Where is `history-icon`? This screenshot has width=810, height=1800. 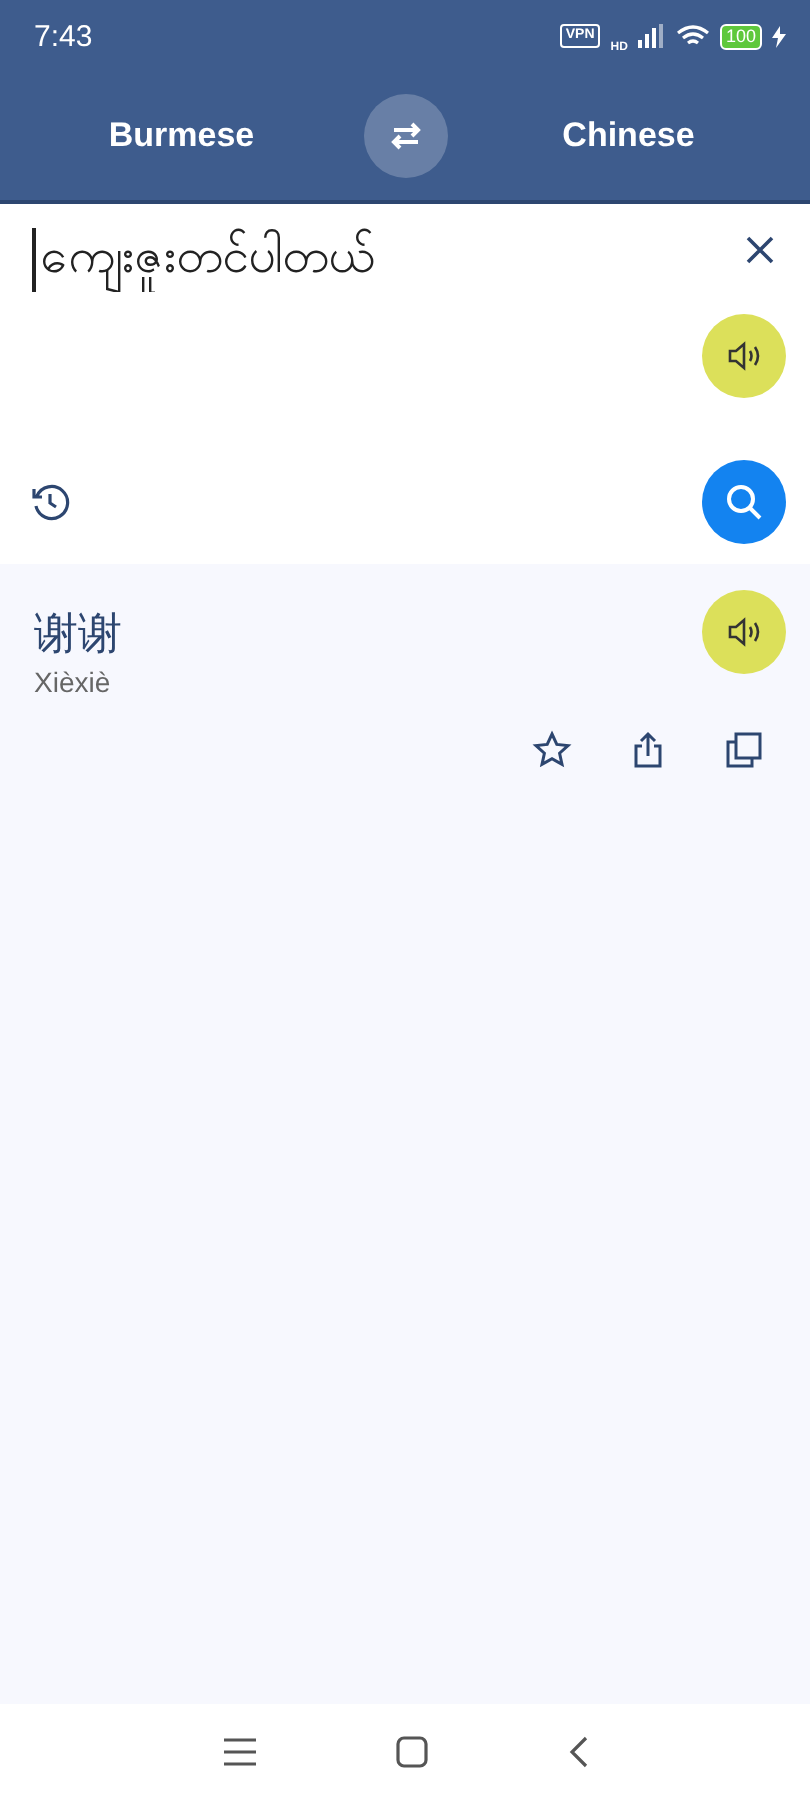
history-icon is located at coordinates (50, 502).